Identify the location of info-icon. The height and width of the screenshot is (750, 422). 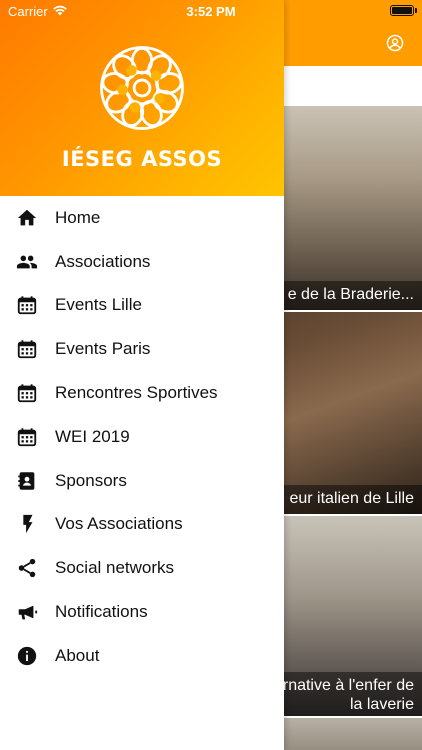
(27, 656).